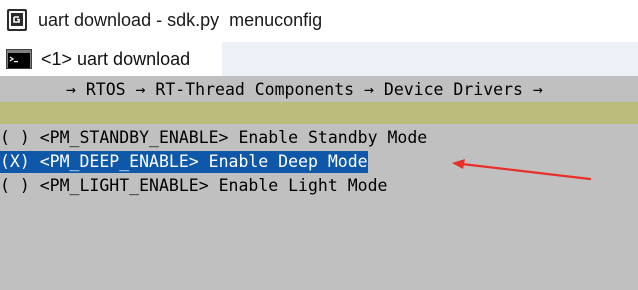 The image size is (638, 290). I want to click on header-bar, so click(319, 113).